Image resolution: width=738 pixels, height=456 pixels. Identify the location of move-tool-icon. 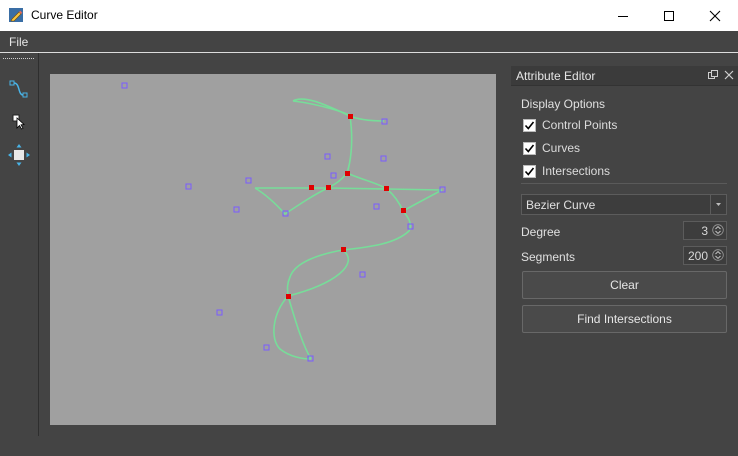
(19, 155).